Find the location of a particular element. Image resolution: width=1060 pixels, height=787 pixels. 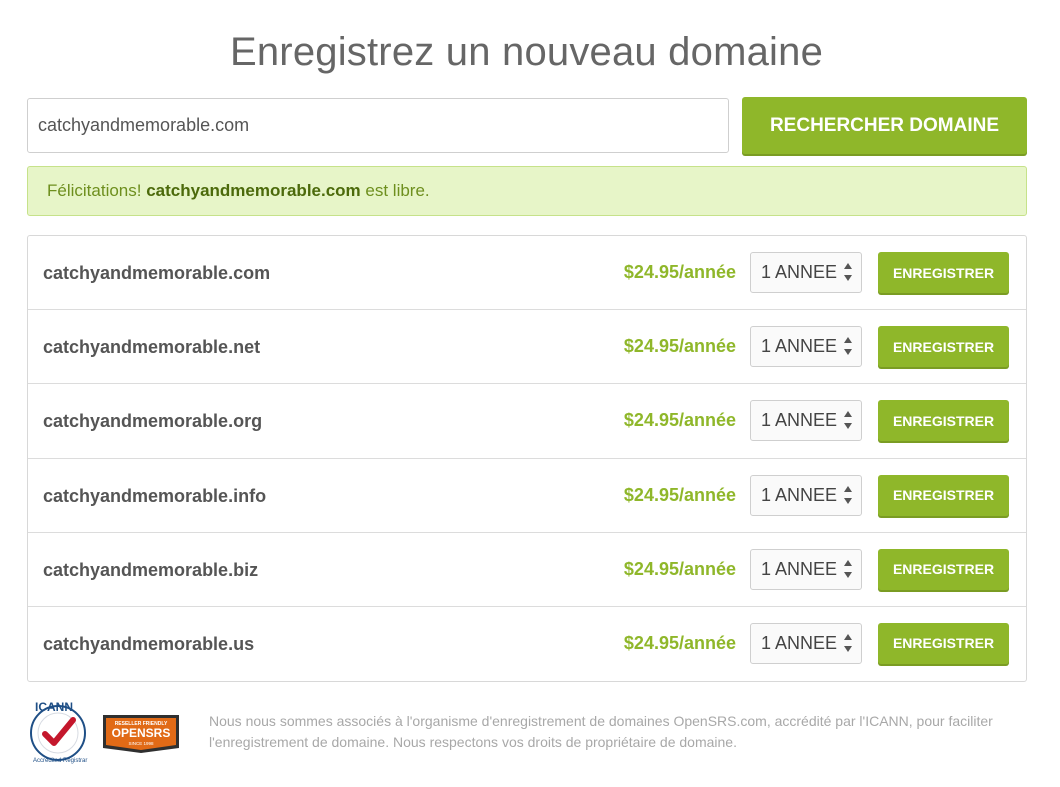

domain-name: catchyandmemorable.info is located at coordinates (155, 495).